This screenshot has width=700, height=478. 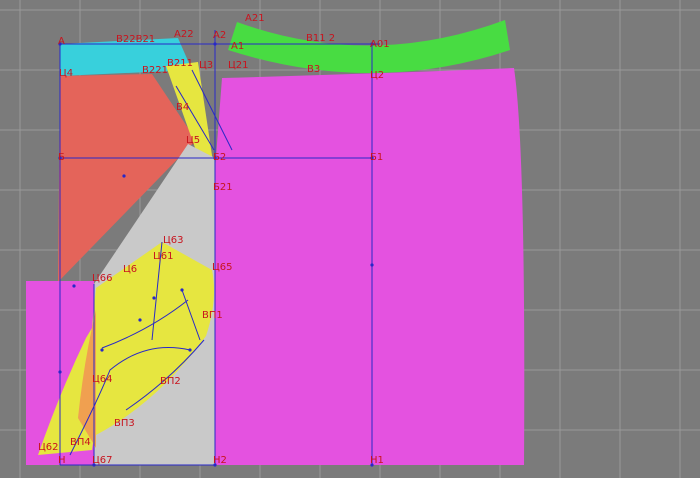 What do you see at coordinates (320, 38) in the screenshot?
I see `label-b11-2: В11 2` at bounding box center [320, 38].